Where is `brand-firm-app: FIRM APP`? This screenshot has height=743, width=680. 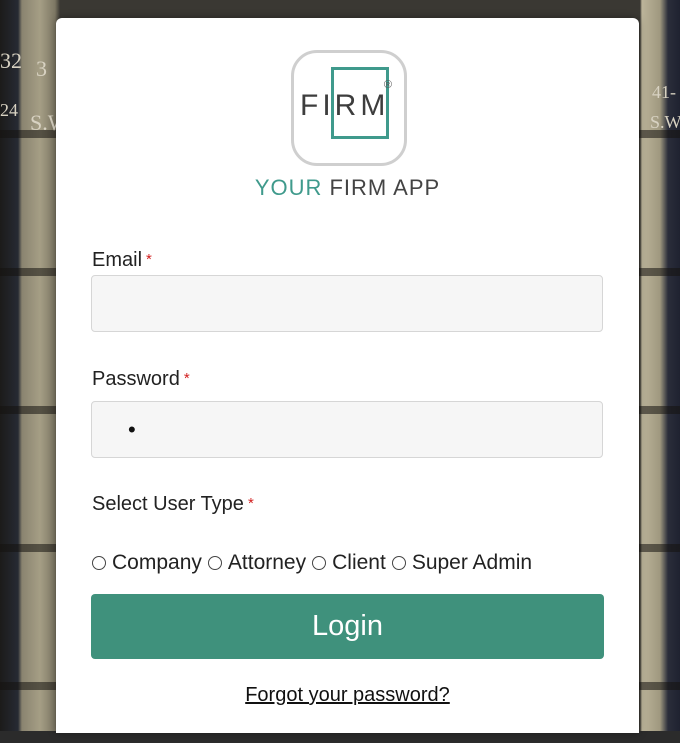 brand-firm-app: FIRM APP is located at coordinates (381, 187).